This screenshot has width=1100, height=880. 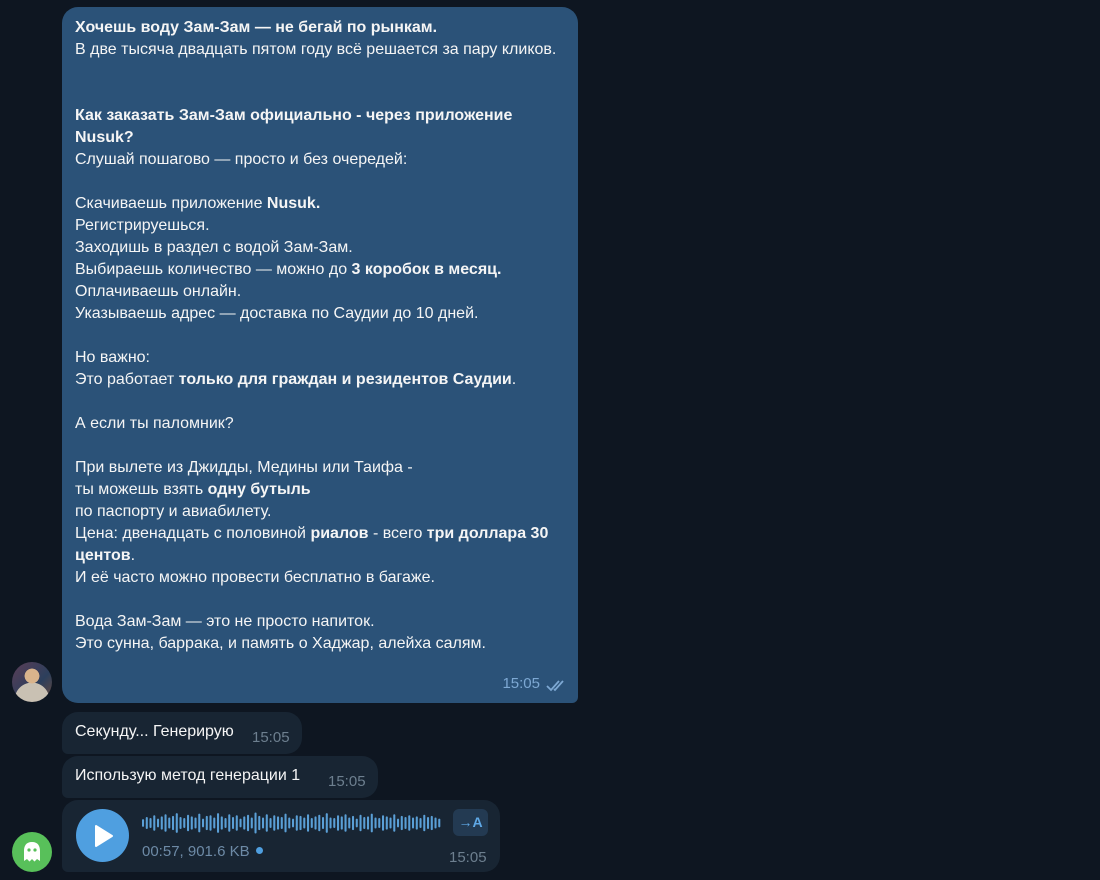 What do you see at coordinates (320, 226) in the screenshot?
I see `message-line: Регистрируешься.` at bounding box center [320, 226].